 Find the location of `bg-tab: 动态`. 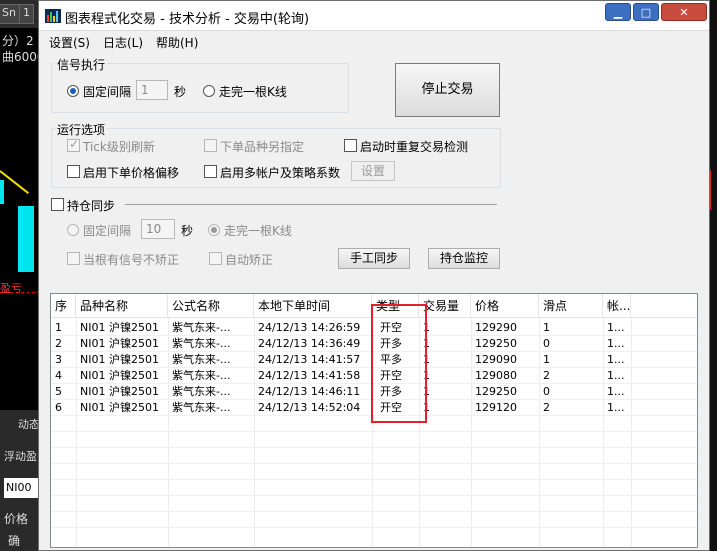

bg-tab: 动态 is located at coordinates (29, 424).